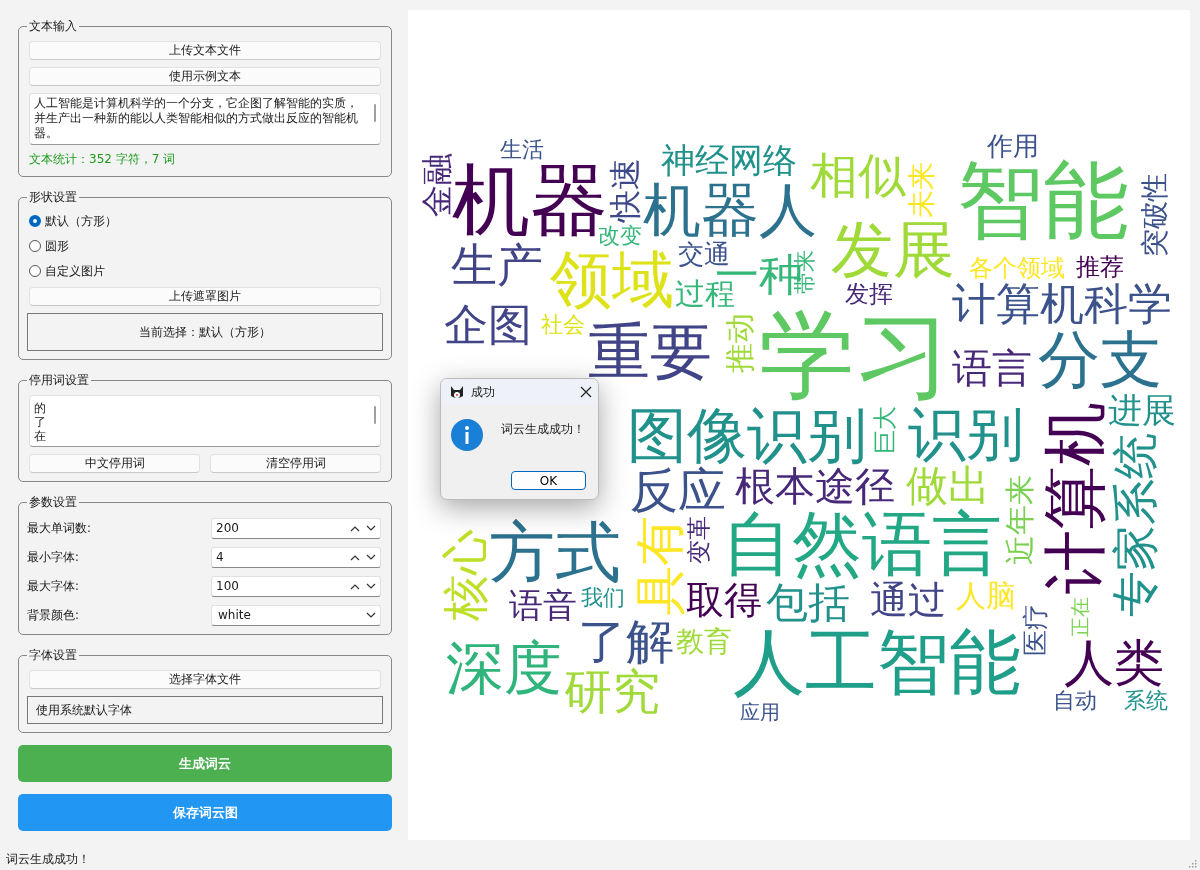 The image size is (1200, 870). I want to click on cloud-word: 过程, so click(705, 294).